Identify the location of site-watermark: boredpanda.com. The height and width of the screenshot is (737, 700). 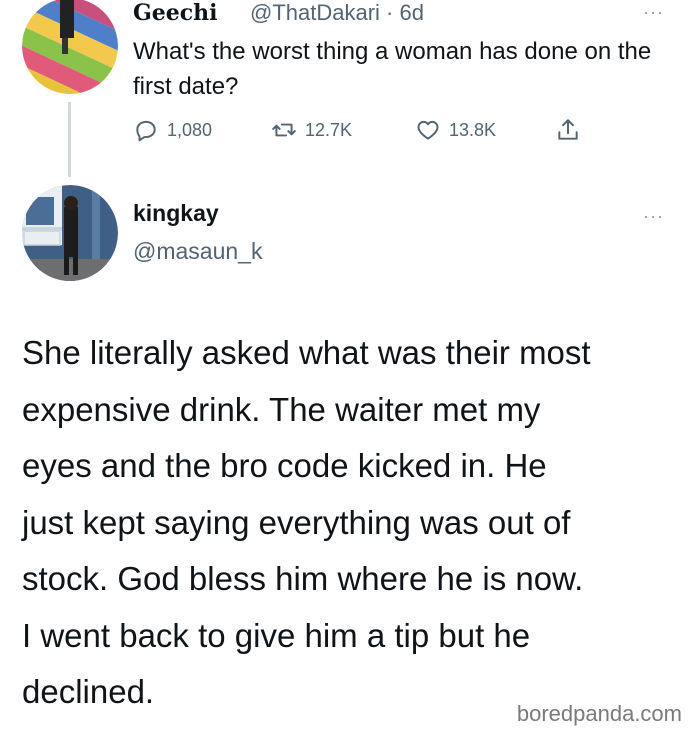
(599, 713).